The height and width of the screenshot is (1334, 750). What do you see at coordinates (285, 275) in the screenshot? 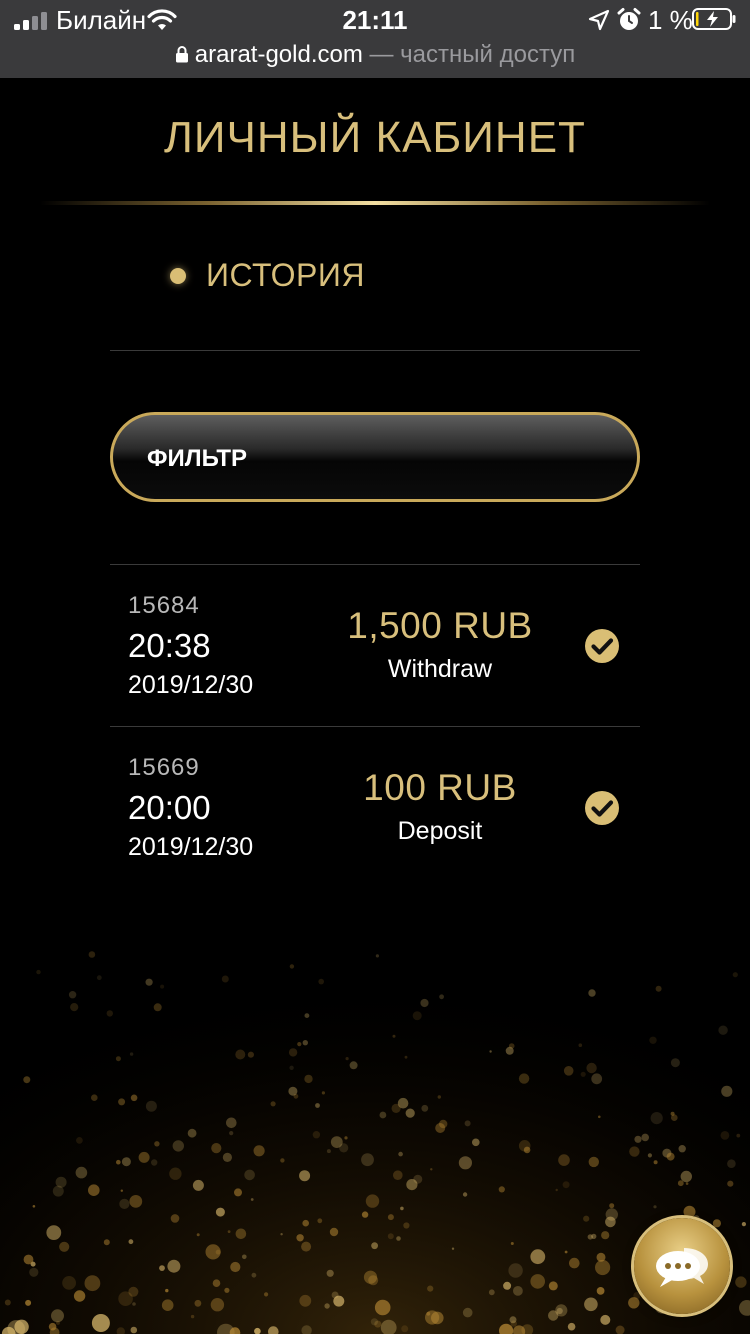
I see `history-tab: ИСТОРИЯ` at bounding box center [285, 275].